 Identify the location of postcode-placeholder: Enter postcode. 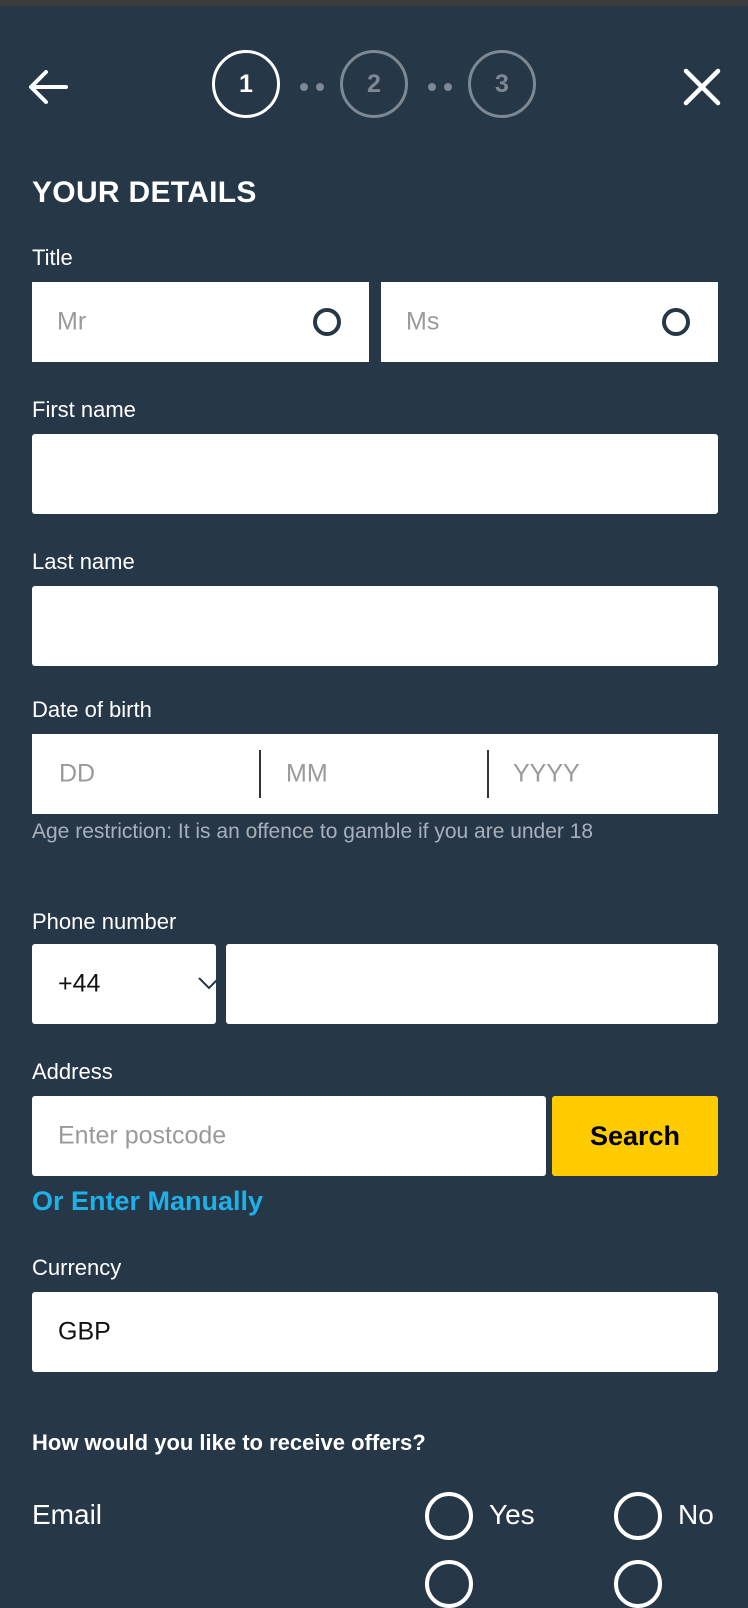
(142, 1135).